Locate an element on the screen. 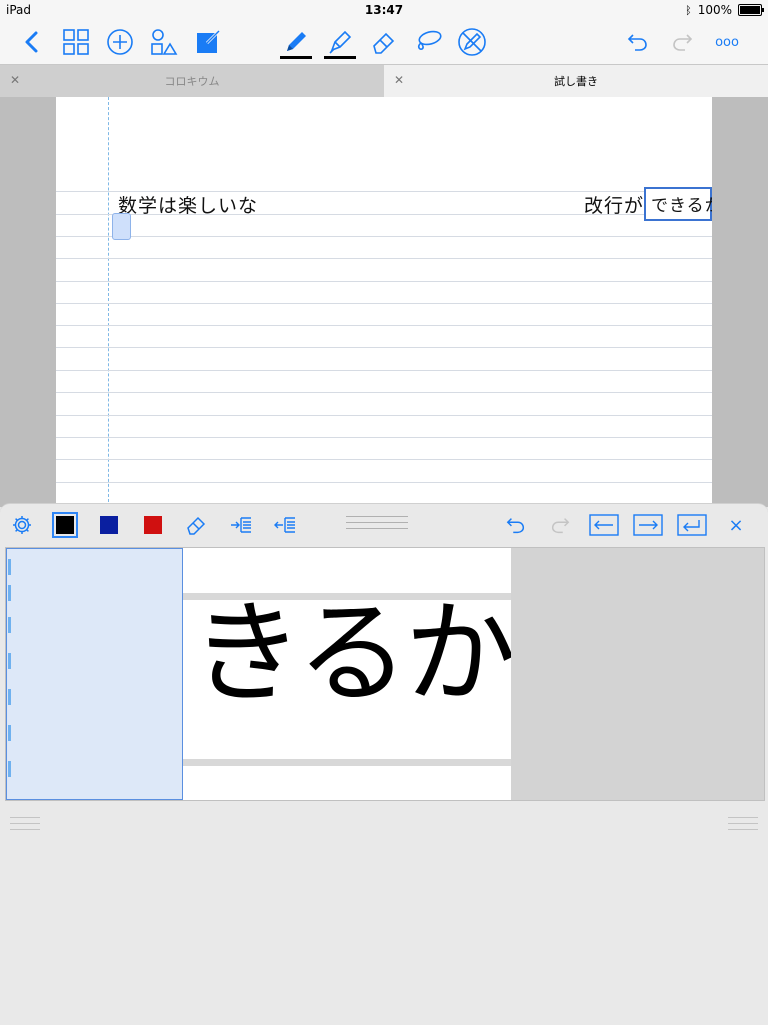  panel-drag-handle is located at coordinates (377, 525).